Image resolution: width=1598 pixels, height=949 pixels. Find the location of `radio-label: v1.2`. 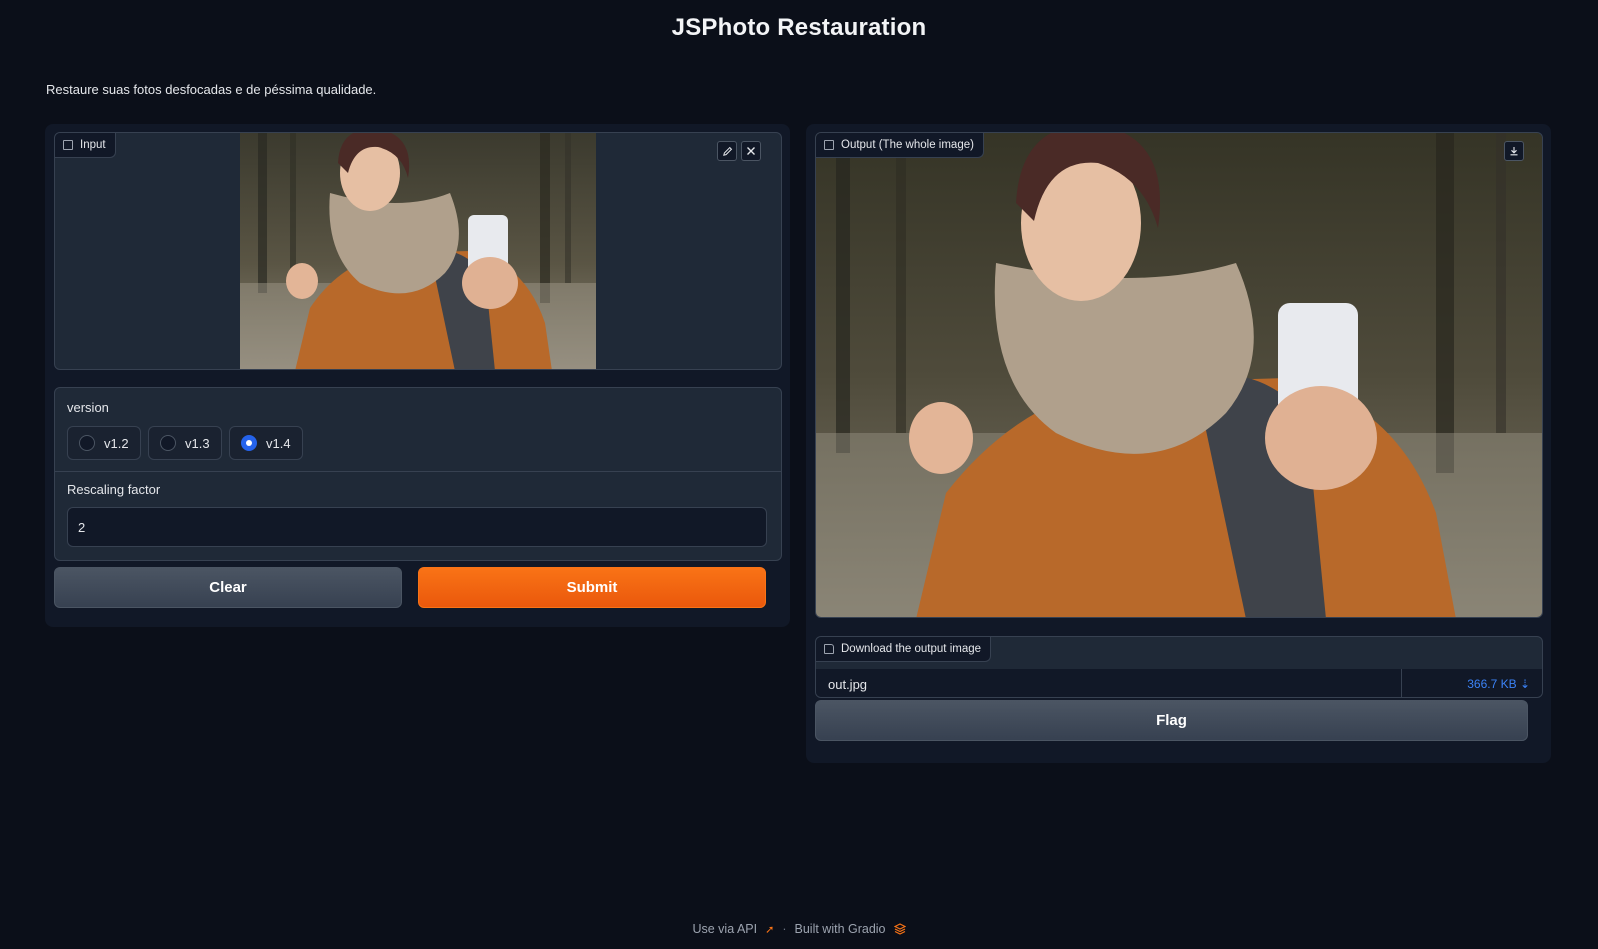

radio-label: v1.2 is located at coordinates (116, 443).